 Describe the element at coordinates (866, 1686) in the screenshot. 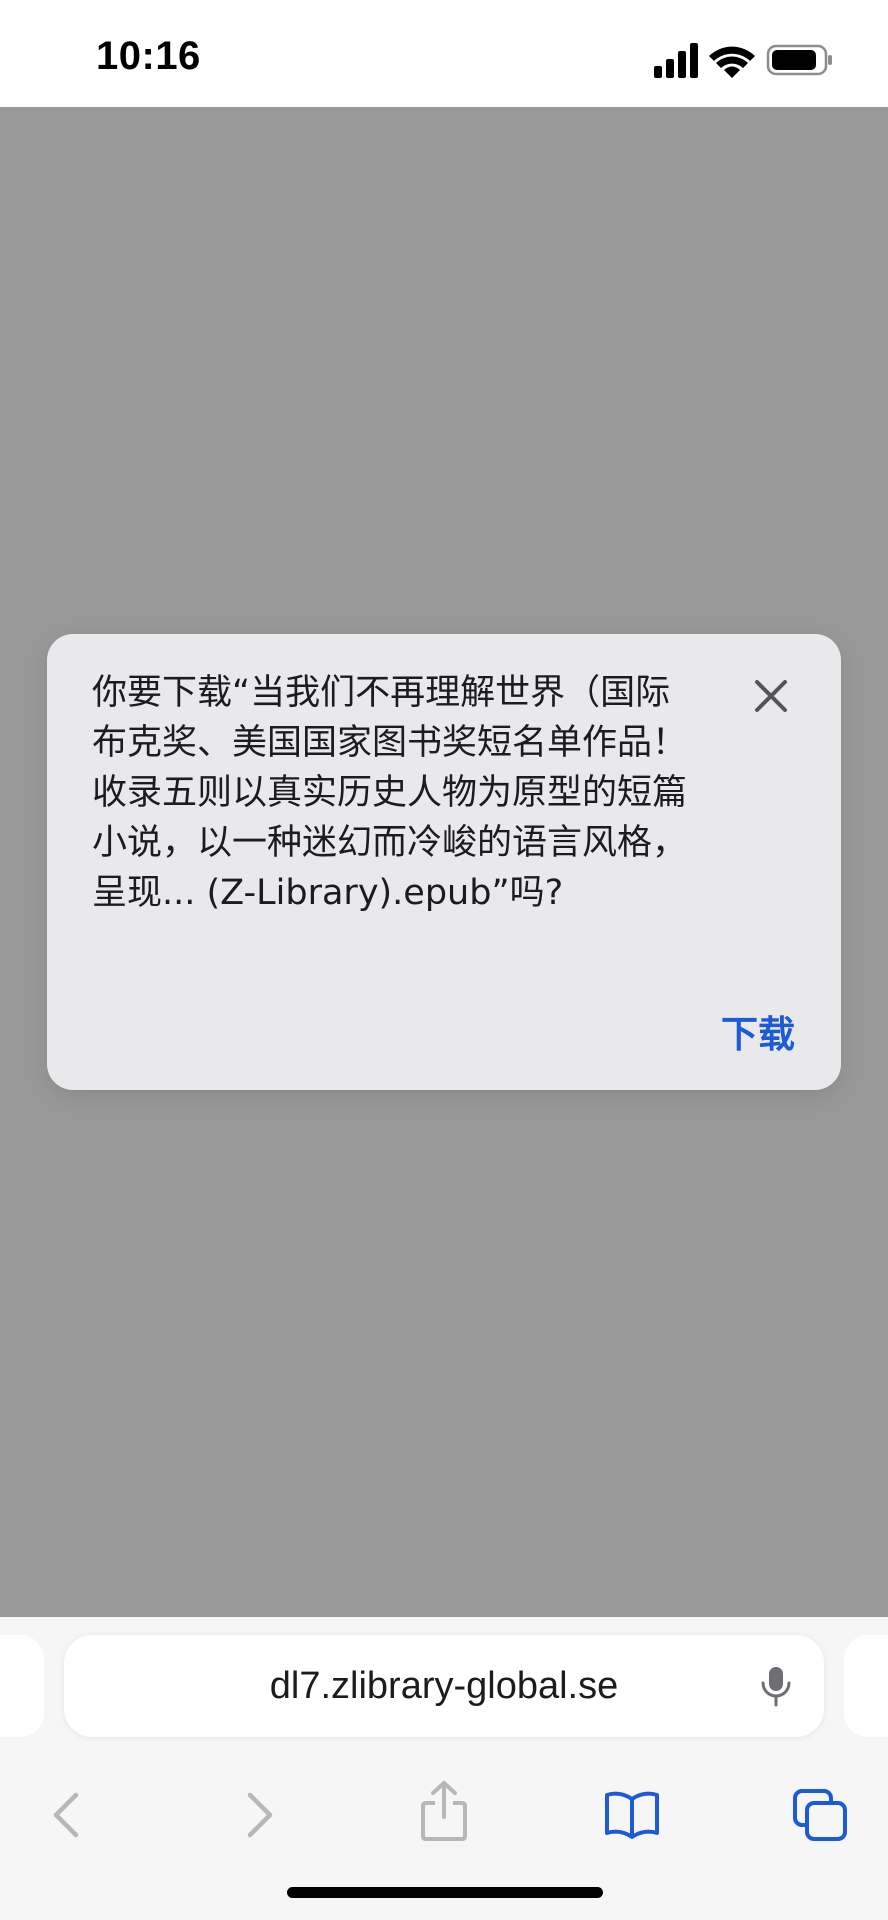

I see `next-tab-preview` at that location.